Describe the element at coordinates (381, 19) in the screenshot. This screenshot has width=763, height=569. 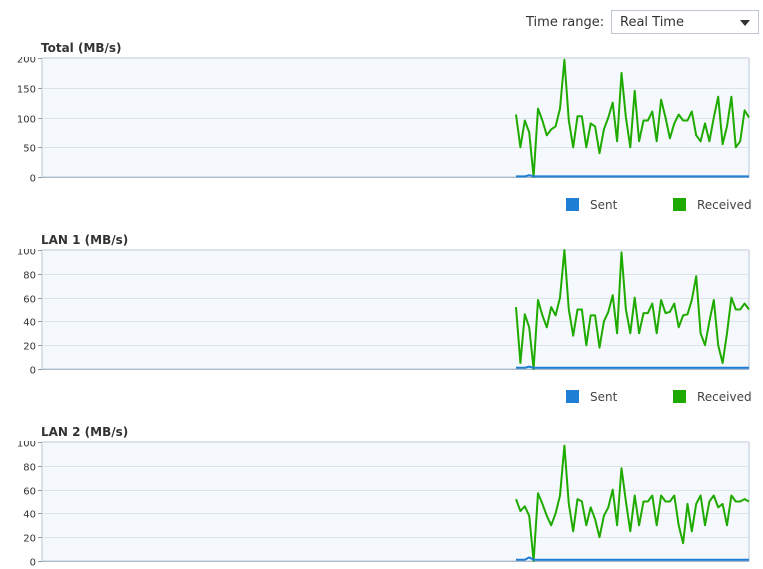
I see `toolbar: Time range: Real Time` at that location.